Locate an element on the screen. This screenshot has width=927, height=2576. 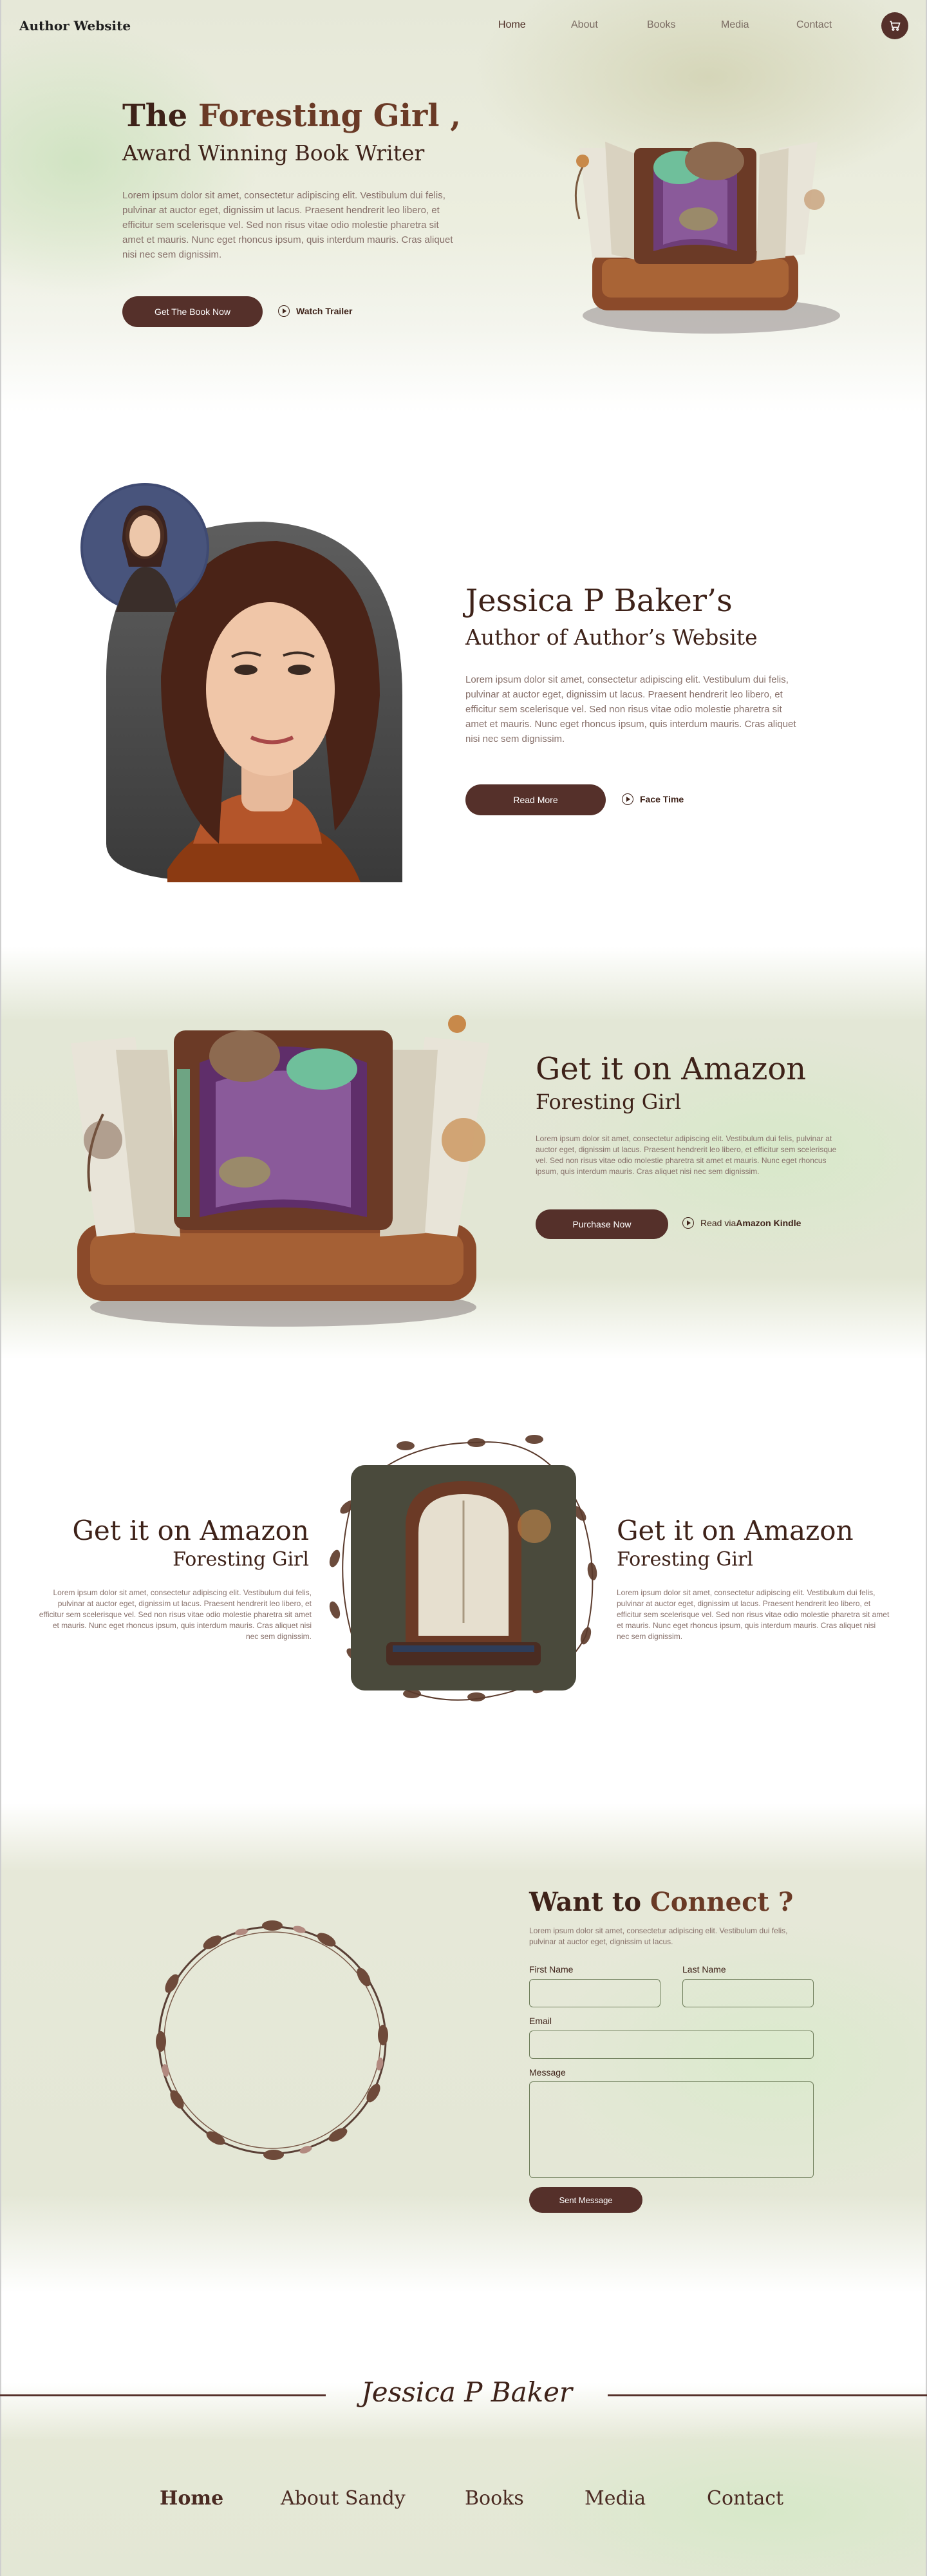
amazon-kindle-label: Amazon Kindle is located at coordinates (769, 1223).